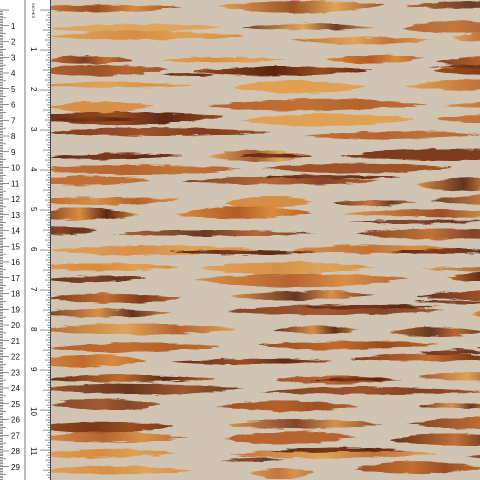 Image resolution: width=480 pixels, height=480 pixels. What do you see at coordinates (33, 289) in the screenshot?
I see `inch-tick-label: 7` at bounding box center [33, 289].